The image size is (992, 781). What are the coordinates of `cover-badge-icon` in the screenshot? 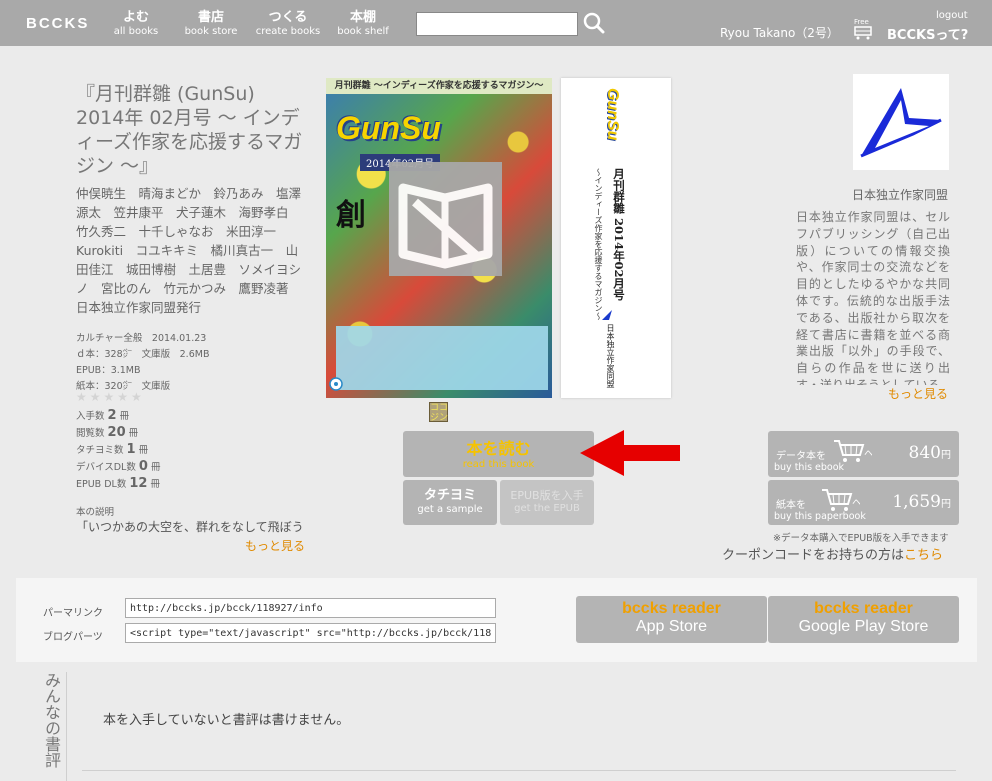 It's located at (336, 383).